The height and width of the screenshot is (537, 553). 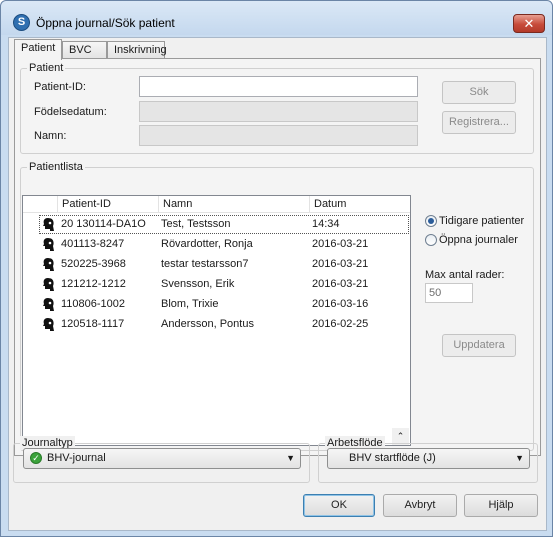 I want to click on row-patient-id: 20 130114-DA1O, so click(x=103, y=224).